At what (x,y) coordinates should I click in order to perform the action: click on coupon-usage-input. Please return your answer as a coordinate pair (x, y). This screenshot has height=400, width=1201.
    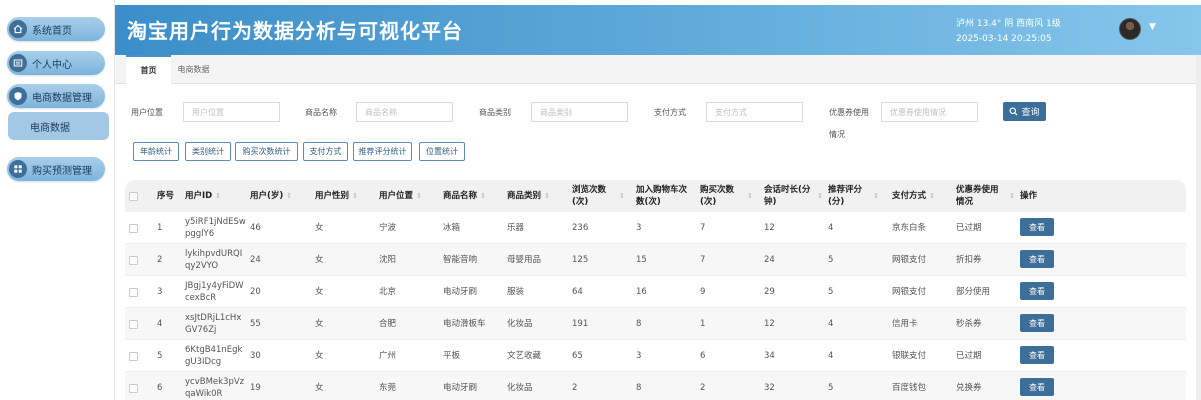
    Looking at the image, I should click on (929, 112).